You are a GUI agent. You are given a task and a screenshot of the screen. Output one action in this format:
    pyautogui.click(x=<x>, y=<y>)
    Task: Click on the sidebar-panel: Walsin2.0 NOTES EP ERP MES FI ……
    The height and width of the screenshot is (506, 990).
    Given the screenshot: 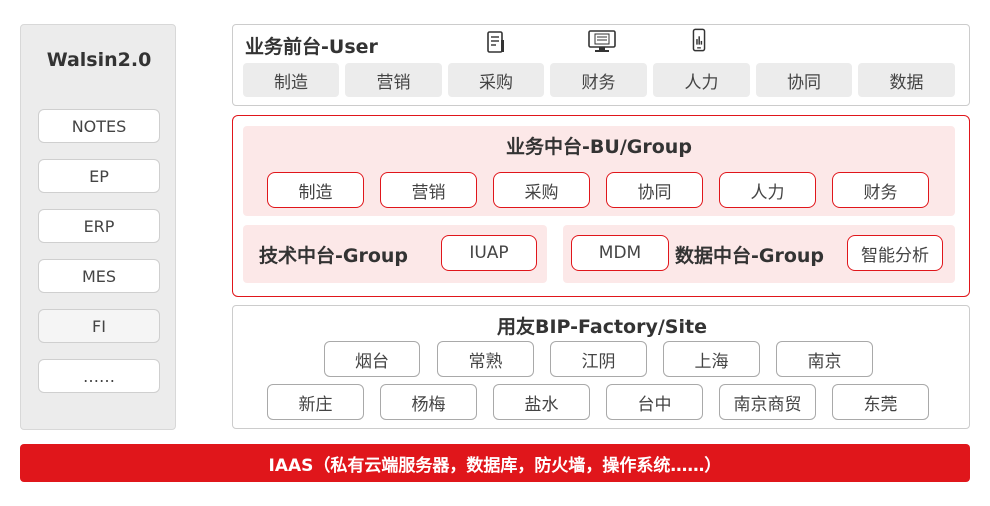 What is the action you would take?
    pyautogui.click(x=98, y=227)
    